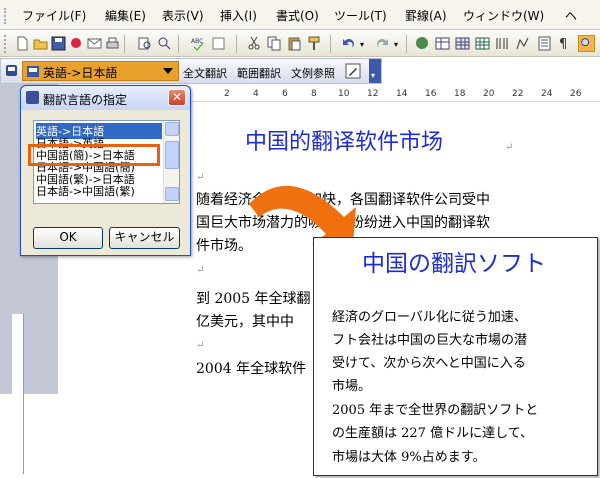 Image resolution: width=600 pixels, height=478 pixels. I want to click on chevron-down-icon: ▾, so click(373, 75).